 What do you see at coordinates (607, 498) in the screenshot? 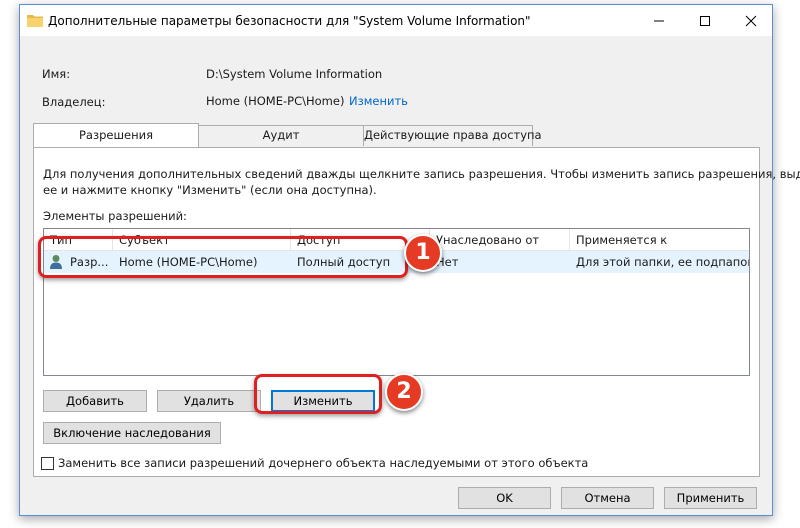
I see `cancel-button: Отмена` at bounding box center [607, 498].